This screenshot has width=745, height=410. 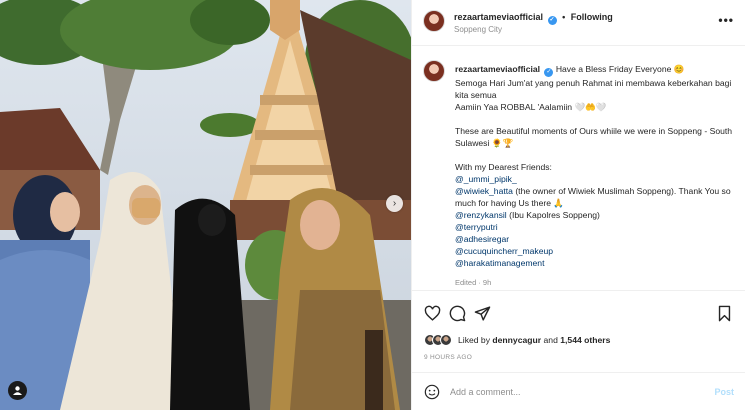 I want to click on action-bar, so click(x=578, y=313).